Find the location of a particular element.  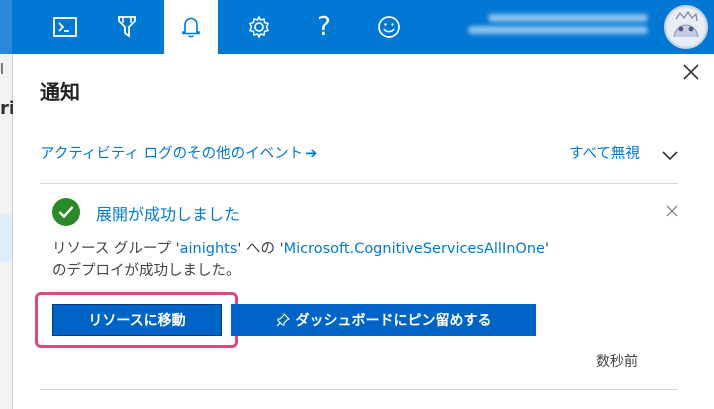

message-line2: のデプロイが成功しました。 is located at coordinates (146, 271).